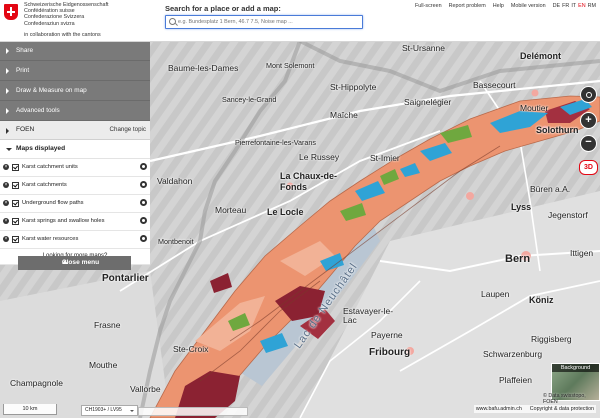 The width and height of the screenshot is (600, 418). I want to click on layer-name: Karst water resources, so click(50, 239).